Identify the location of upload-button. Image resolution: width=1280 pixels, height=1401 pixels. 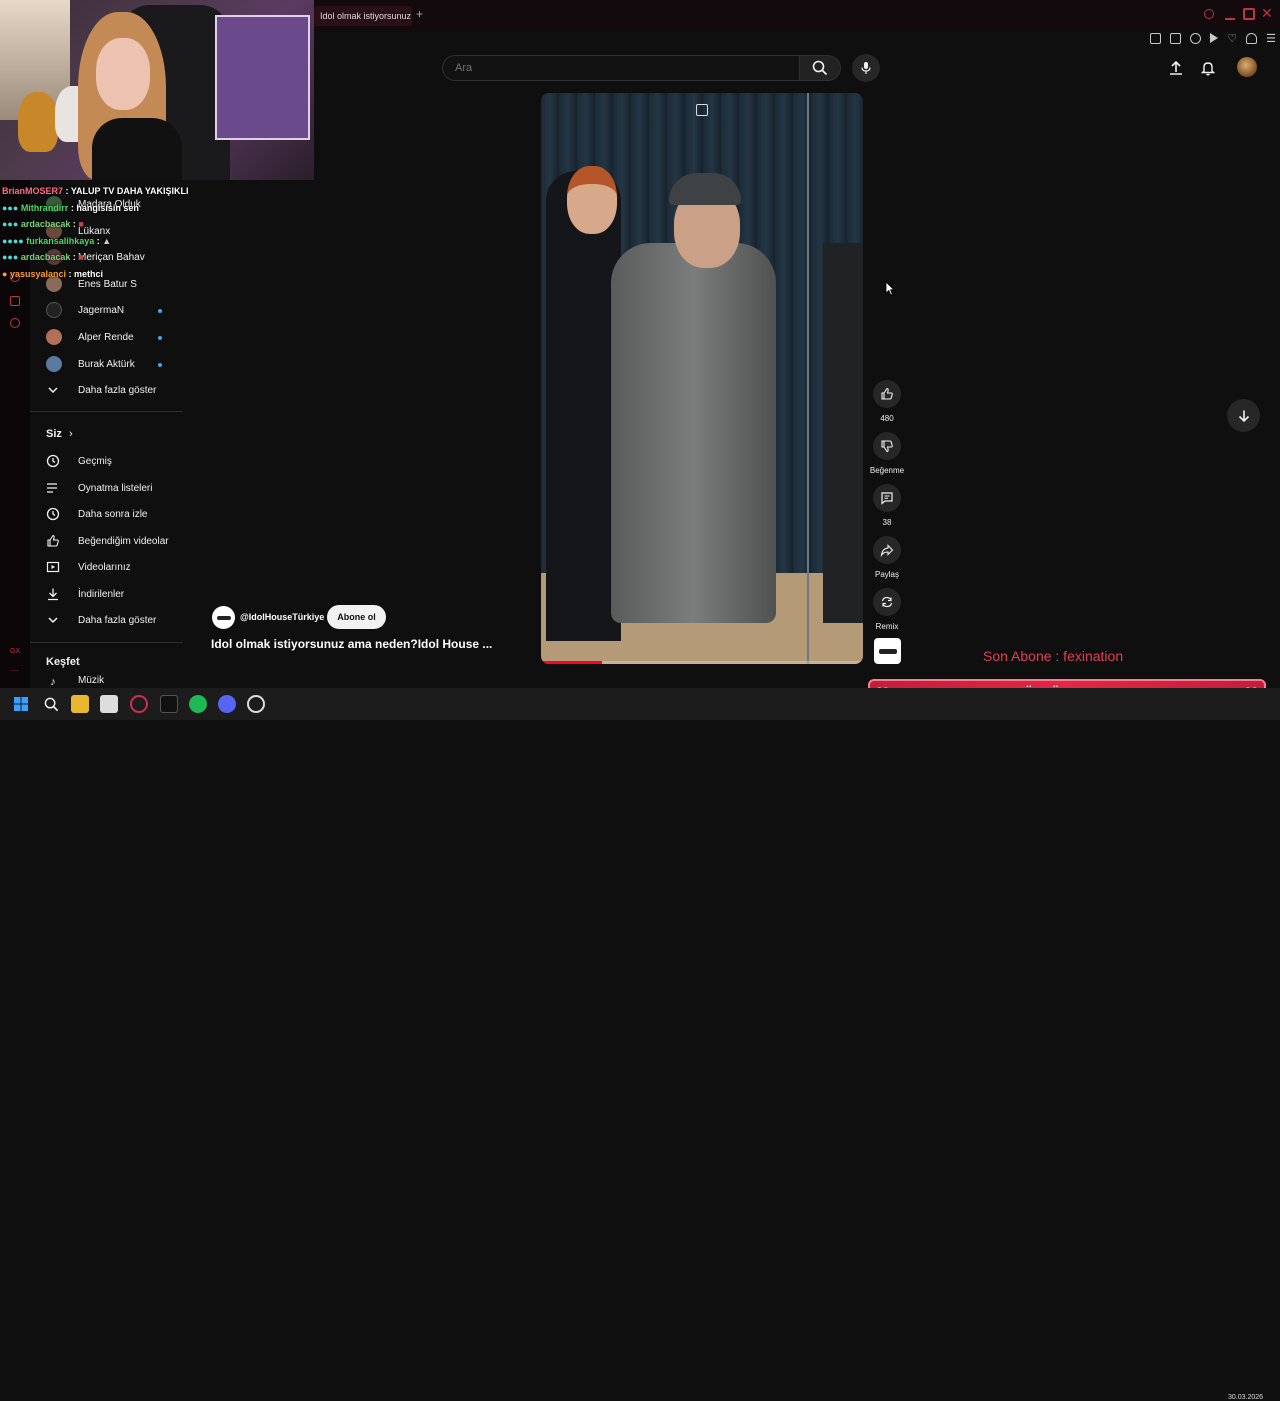
(1176, 68).